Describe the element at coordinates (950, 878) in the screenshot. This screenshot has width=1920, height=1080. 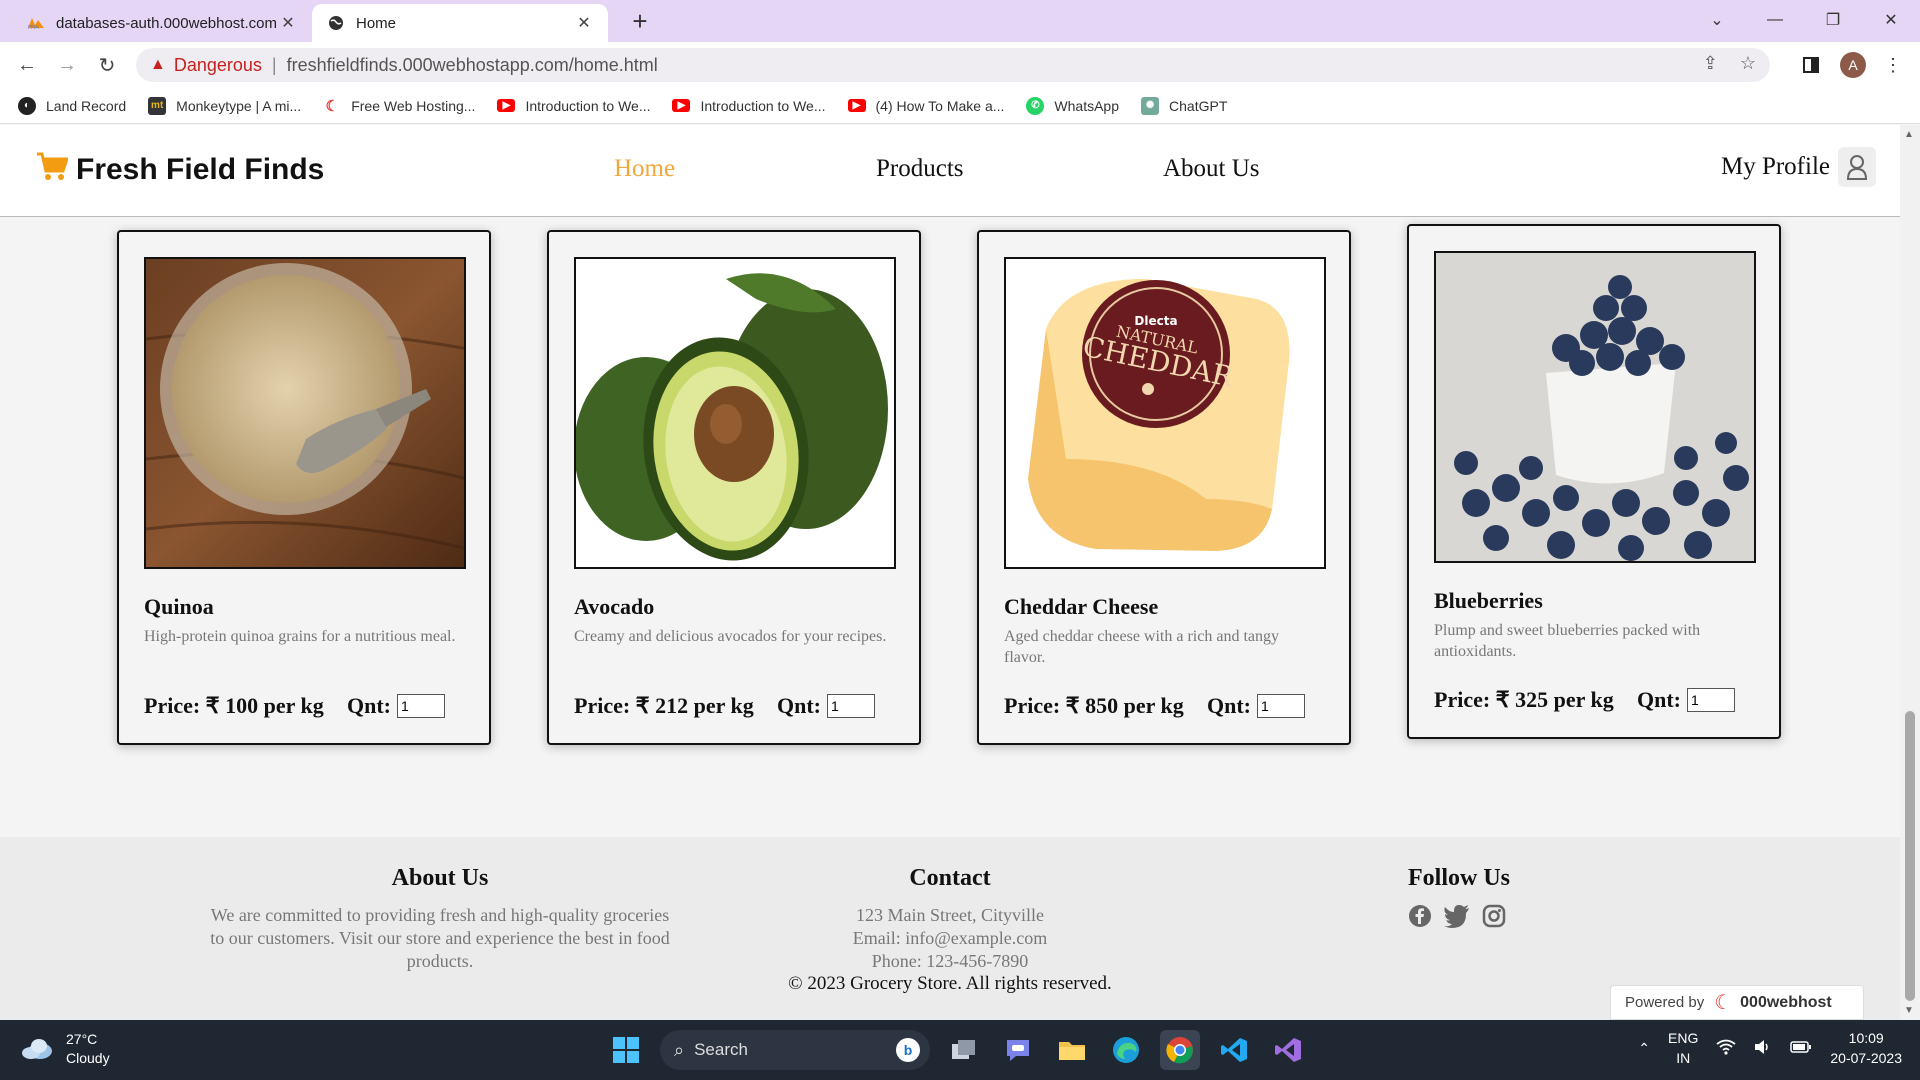
I see `footer-contact-title: Contact` at that location.